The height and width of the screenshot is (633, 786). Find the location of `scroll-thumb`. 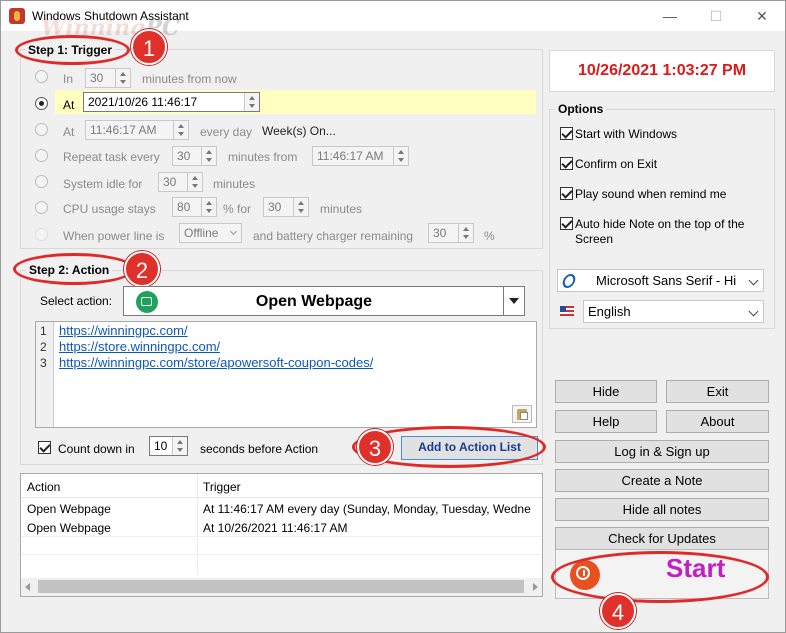

scroll-thumb is located at coordinates (281, 586).